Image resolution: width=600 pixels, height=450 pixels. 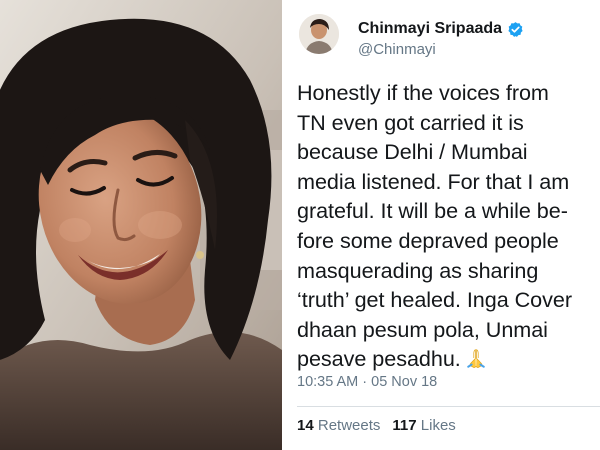 I want to click on retweets-label: Retweets, so click(x=349, y=425).